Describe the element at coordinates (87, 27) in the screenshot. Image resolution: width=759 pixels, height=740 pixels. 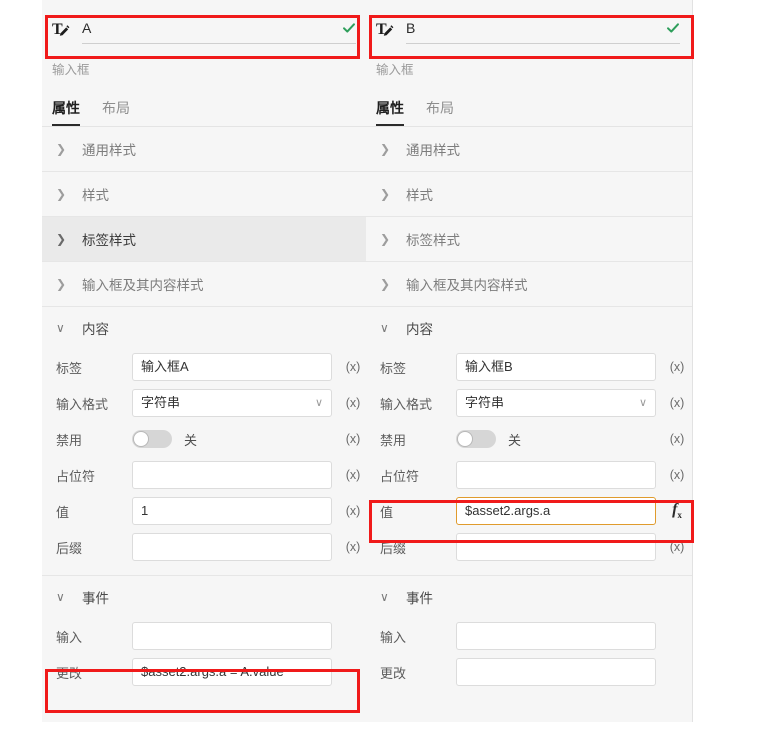
I see `component-name-value: A` at that location.